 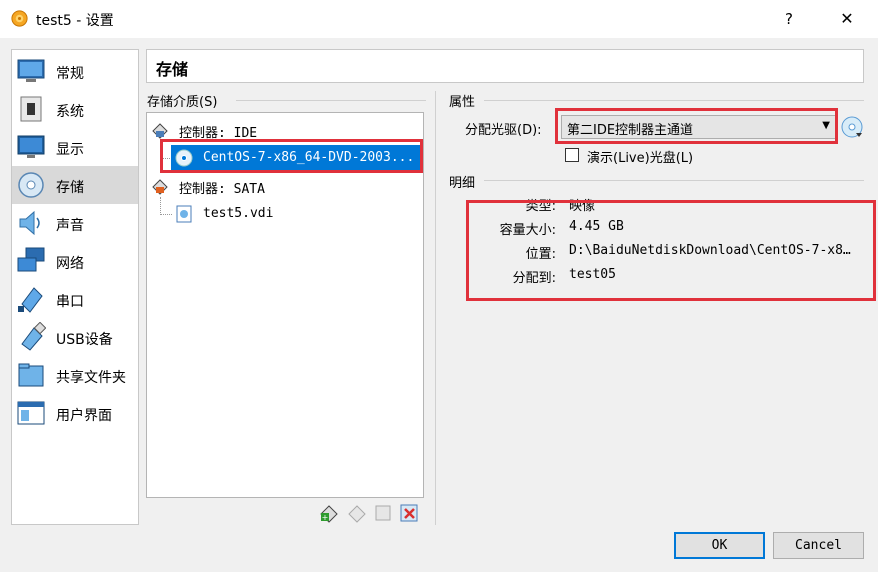 What do you see at coordinates (84, 340) in the screenshot?
I see `sidebar-item-label: USB设备` at bounding box center [84, 340].